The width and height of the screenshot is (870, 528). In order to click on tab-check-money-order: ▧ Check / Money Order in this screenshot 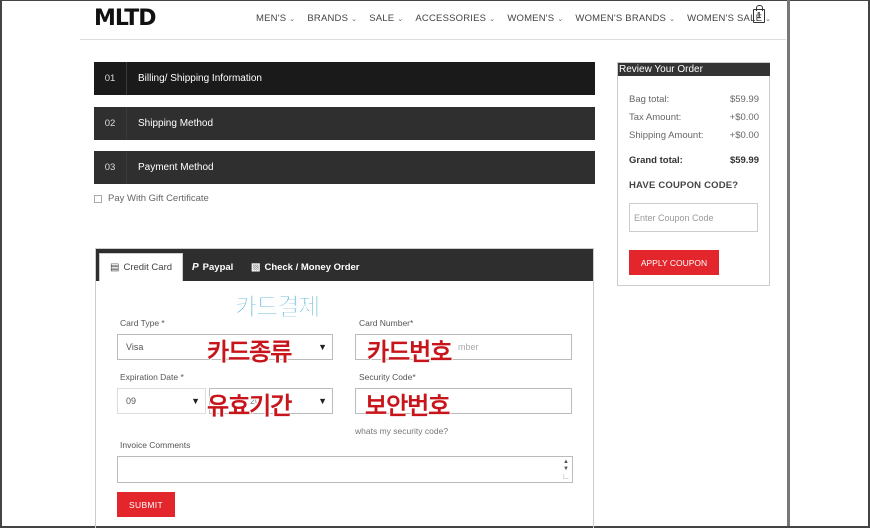, I will do `click(305, 267)`.